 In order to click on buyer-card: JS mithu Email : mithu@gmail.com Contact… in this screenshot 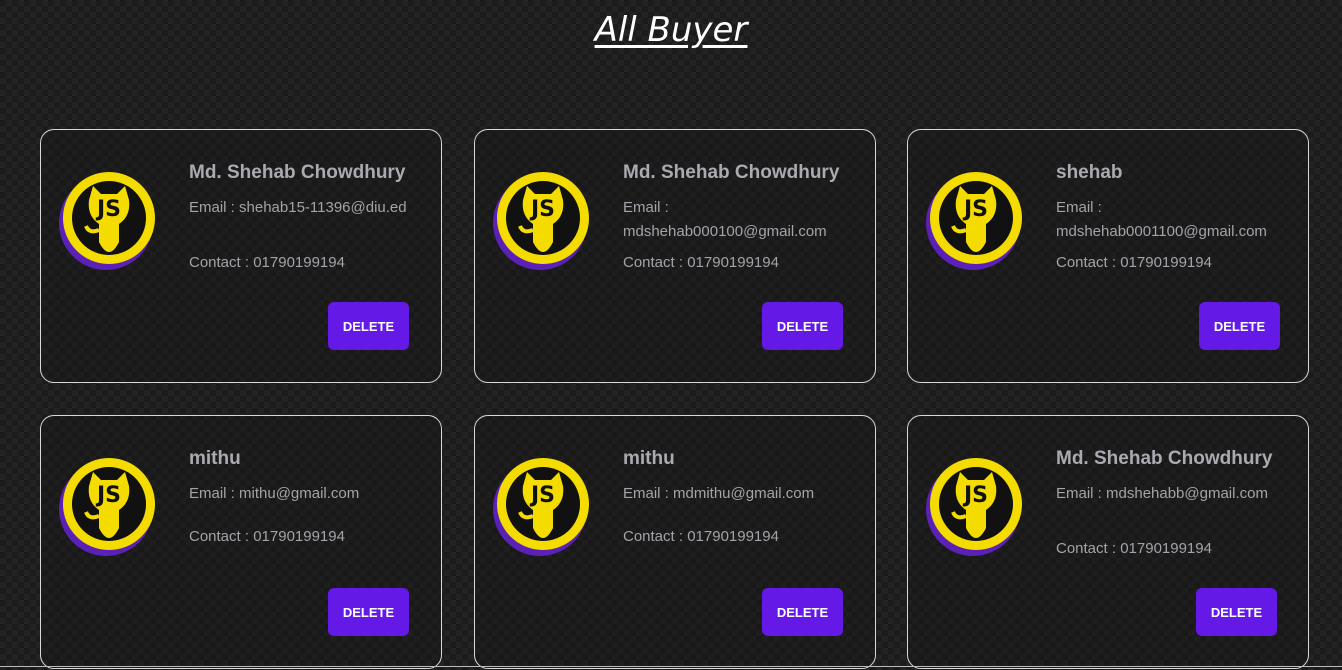, I will do `click(241, 542)`.